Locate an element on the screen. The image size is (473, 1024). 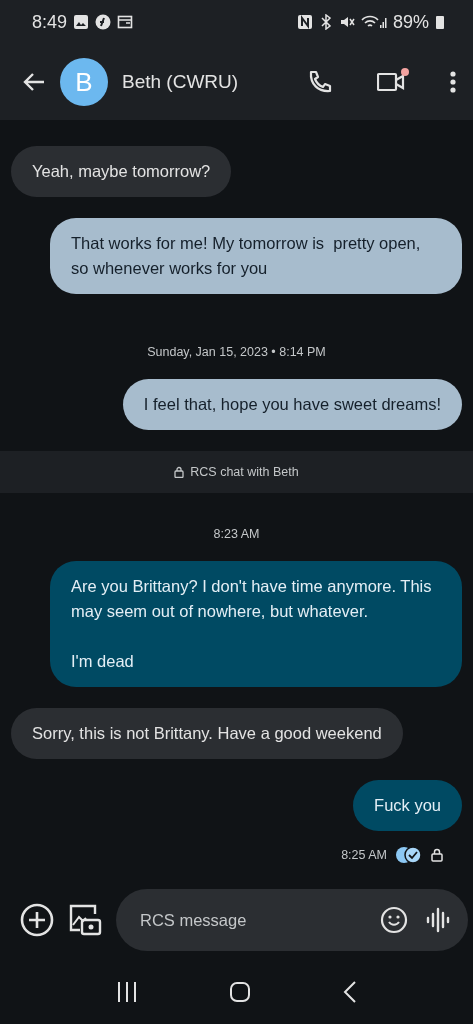
emoji-button is located at coordinates (394, 920).